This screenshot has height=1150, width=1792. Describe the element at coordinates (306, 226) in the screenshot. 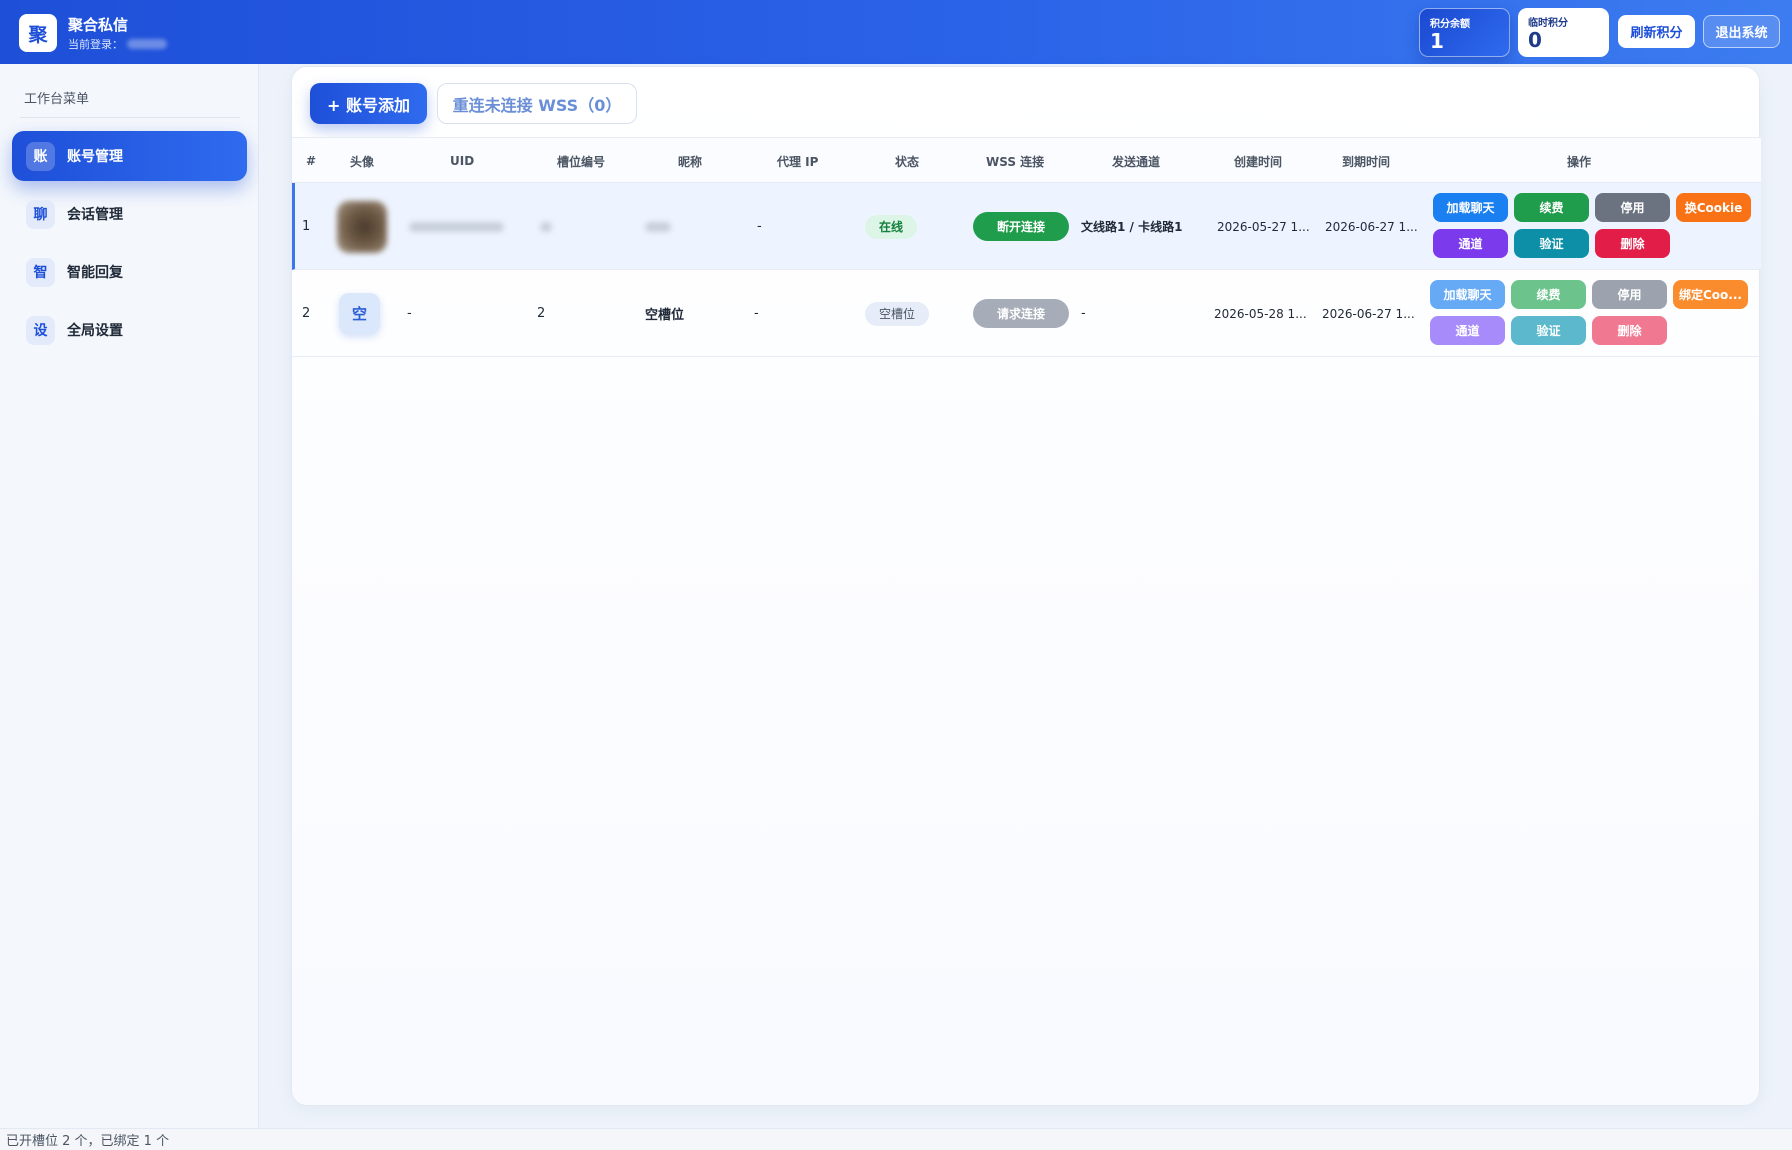

I see `row-index: 1` at that location.